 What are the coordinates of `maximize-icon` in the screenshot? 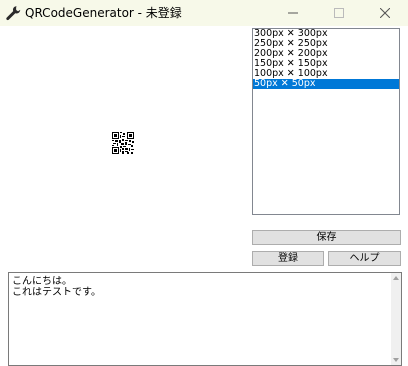 It's located at (339, 13).